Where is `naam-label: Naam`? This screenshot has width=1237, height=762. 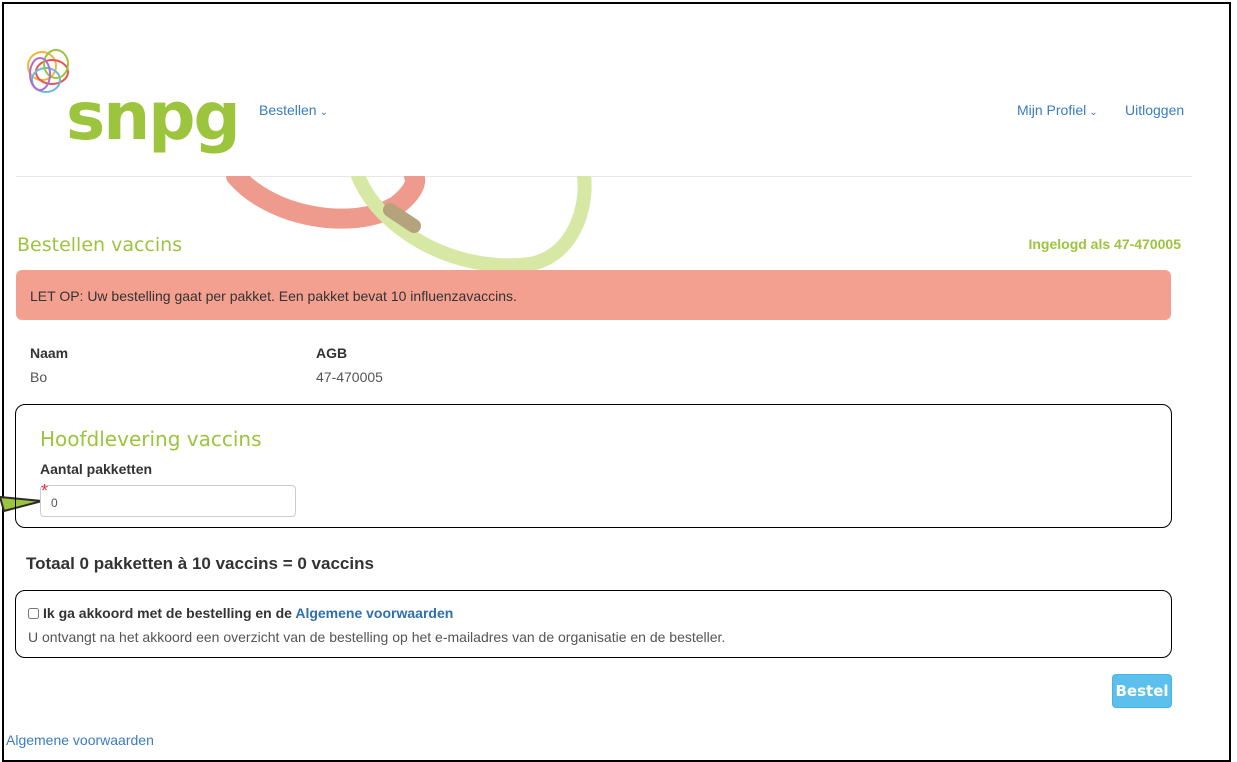
naam-label: Naam is located at coordinates (49, 353).